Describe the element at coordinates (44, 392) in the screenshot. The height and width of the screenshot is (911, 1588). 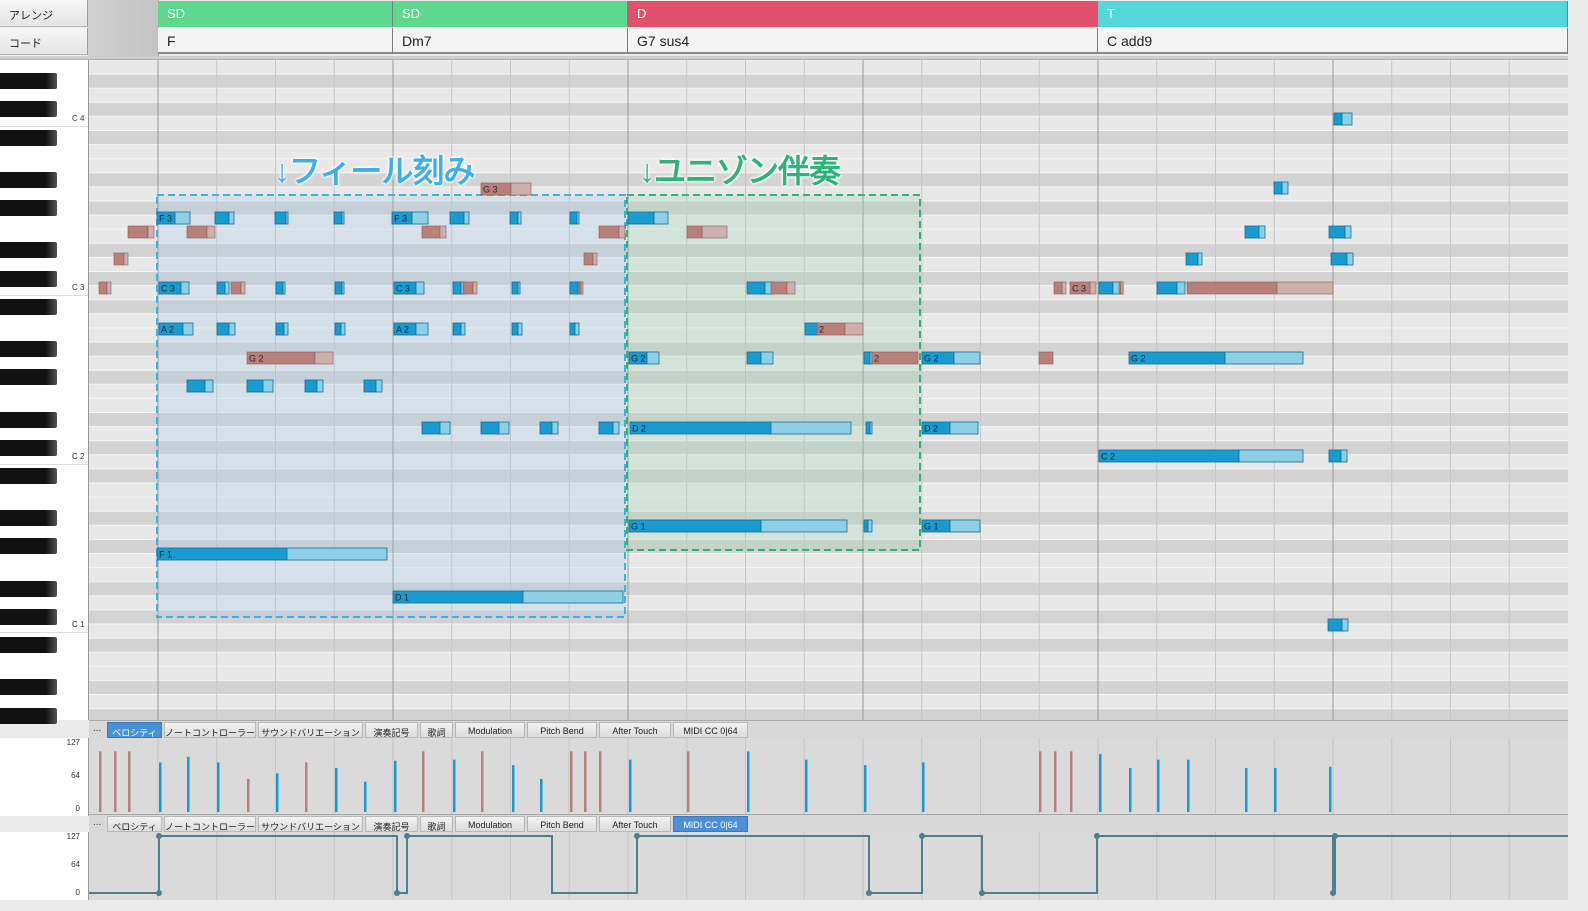
I see `piano-keyboard: C 4 C 3 C 2 C 1` at that location.